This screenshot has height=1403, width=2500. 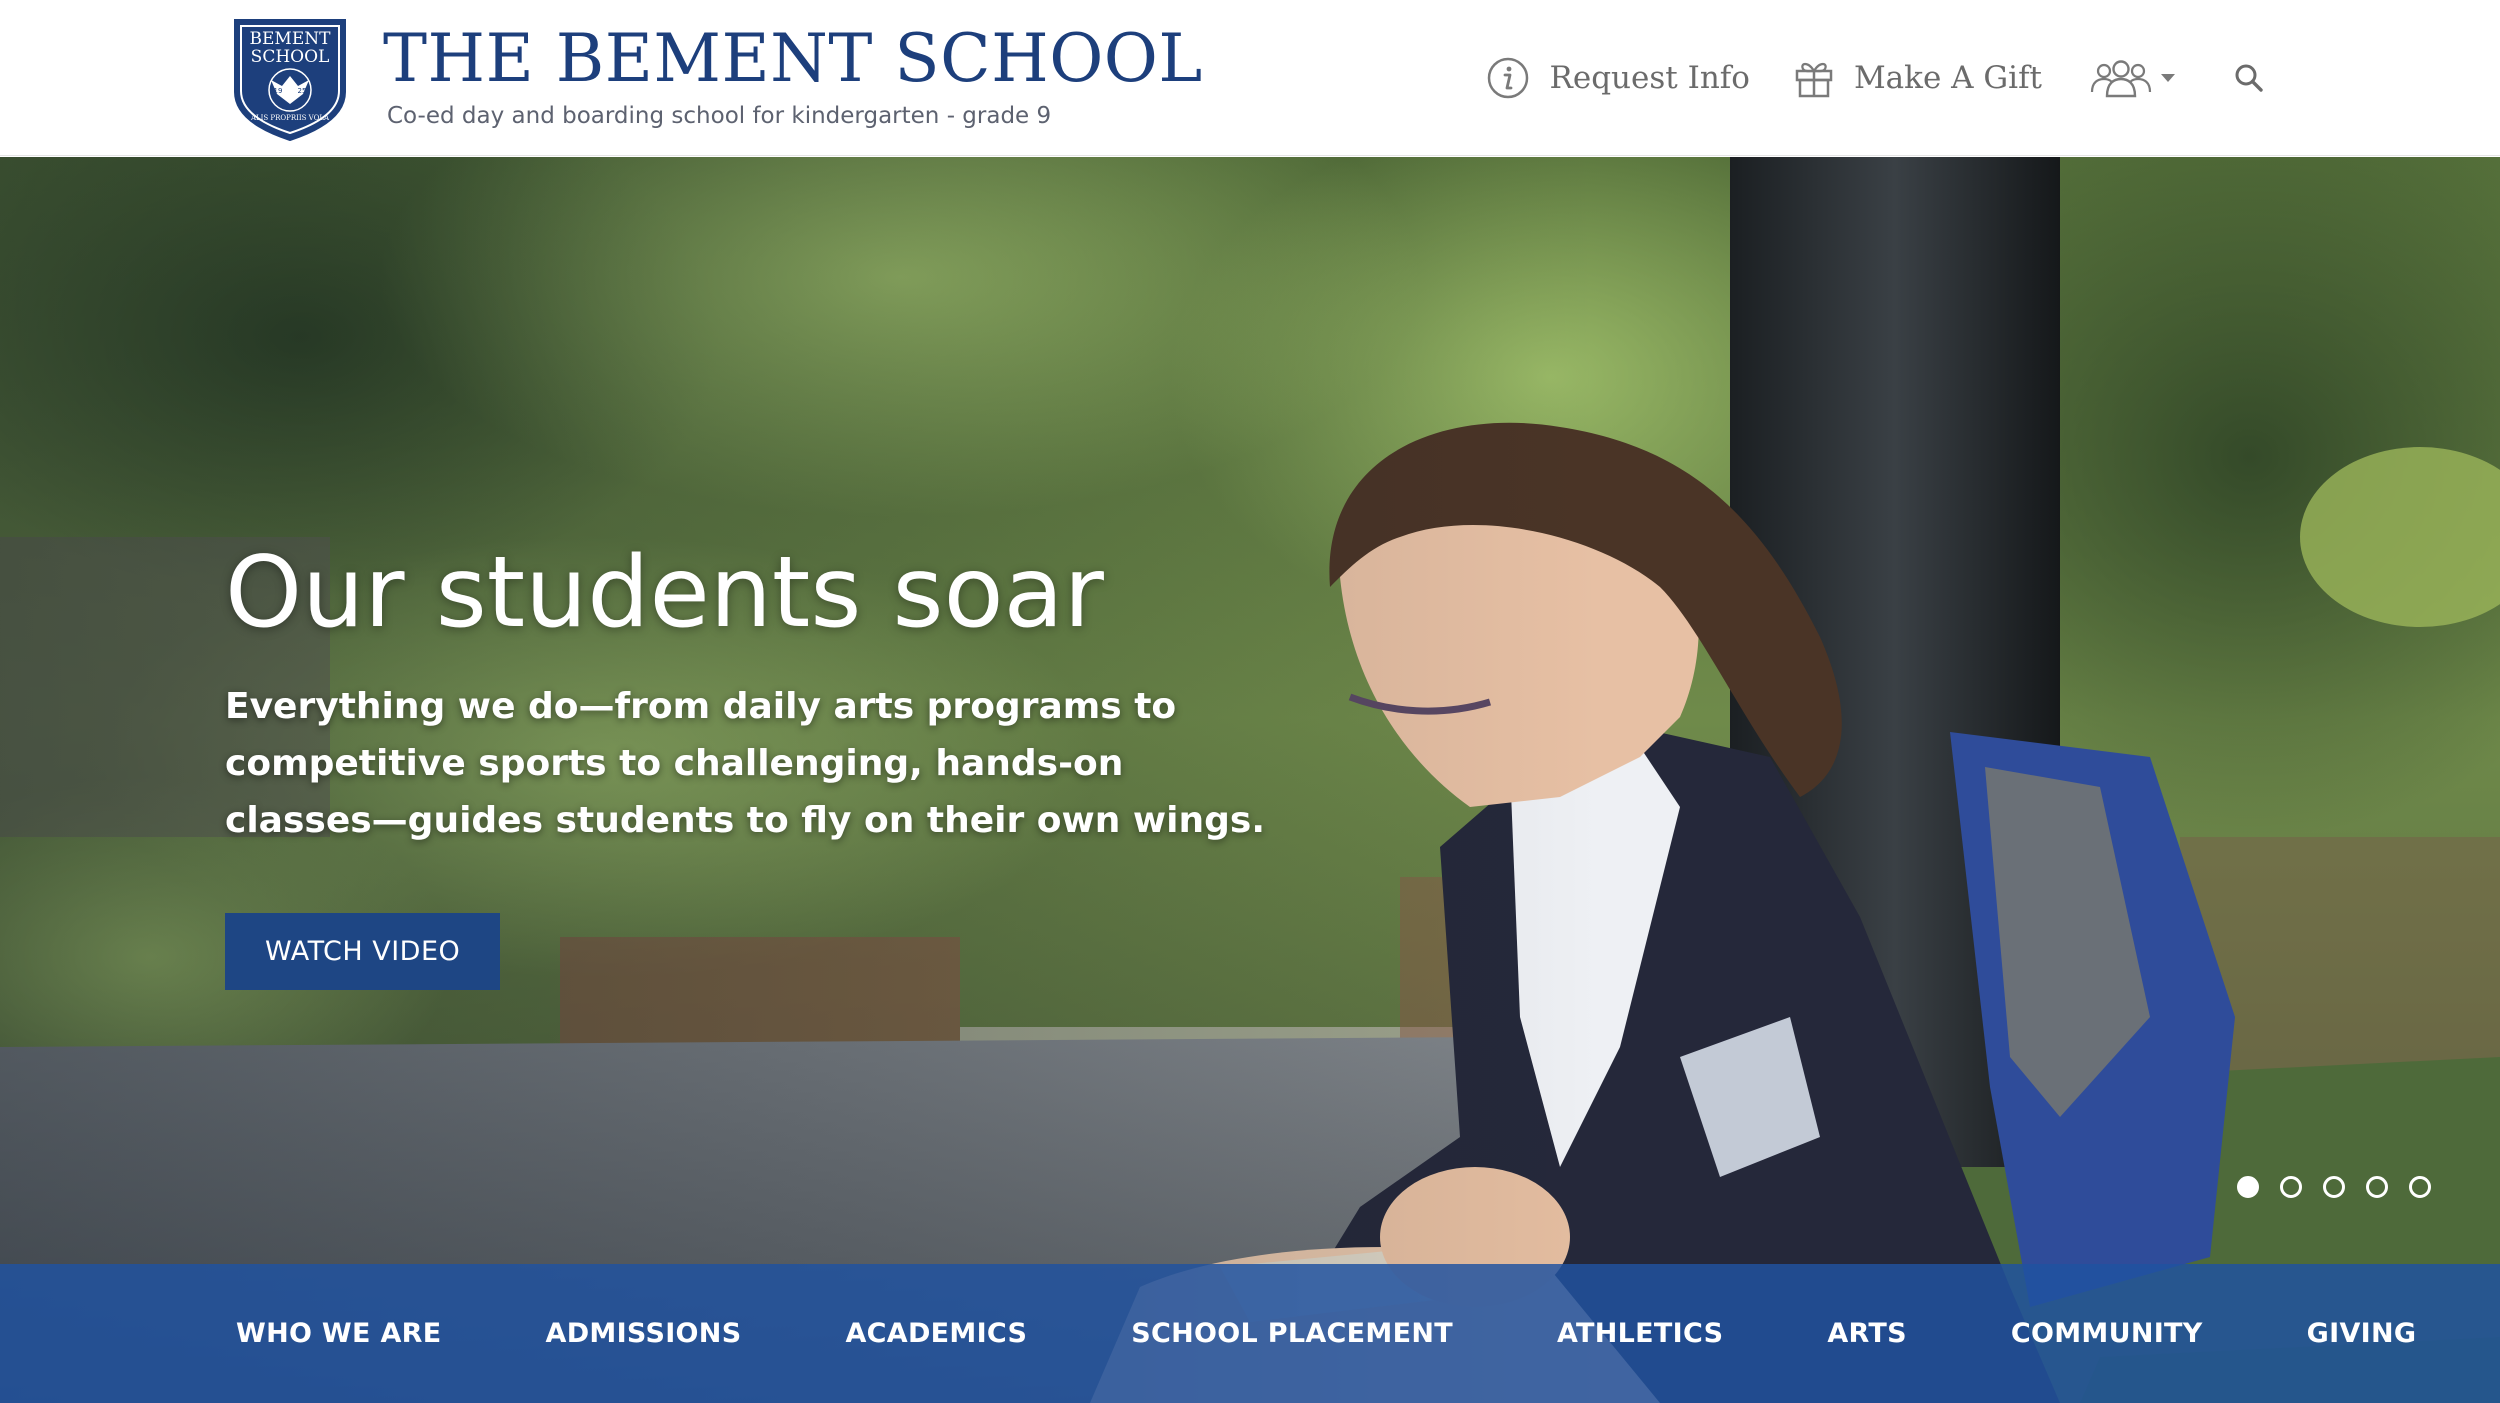 What do you see at coordinates (2121, 79) in the screenshot?
I see `community-icon` at bounding box center [2121, 79].